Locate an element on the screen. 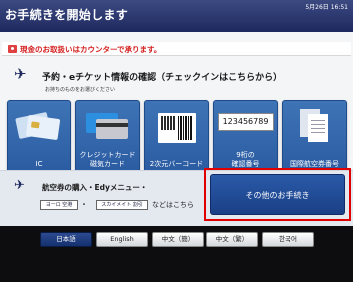  ic-card-icon is located at coordinates (38, 125).